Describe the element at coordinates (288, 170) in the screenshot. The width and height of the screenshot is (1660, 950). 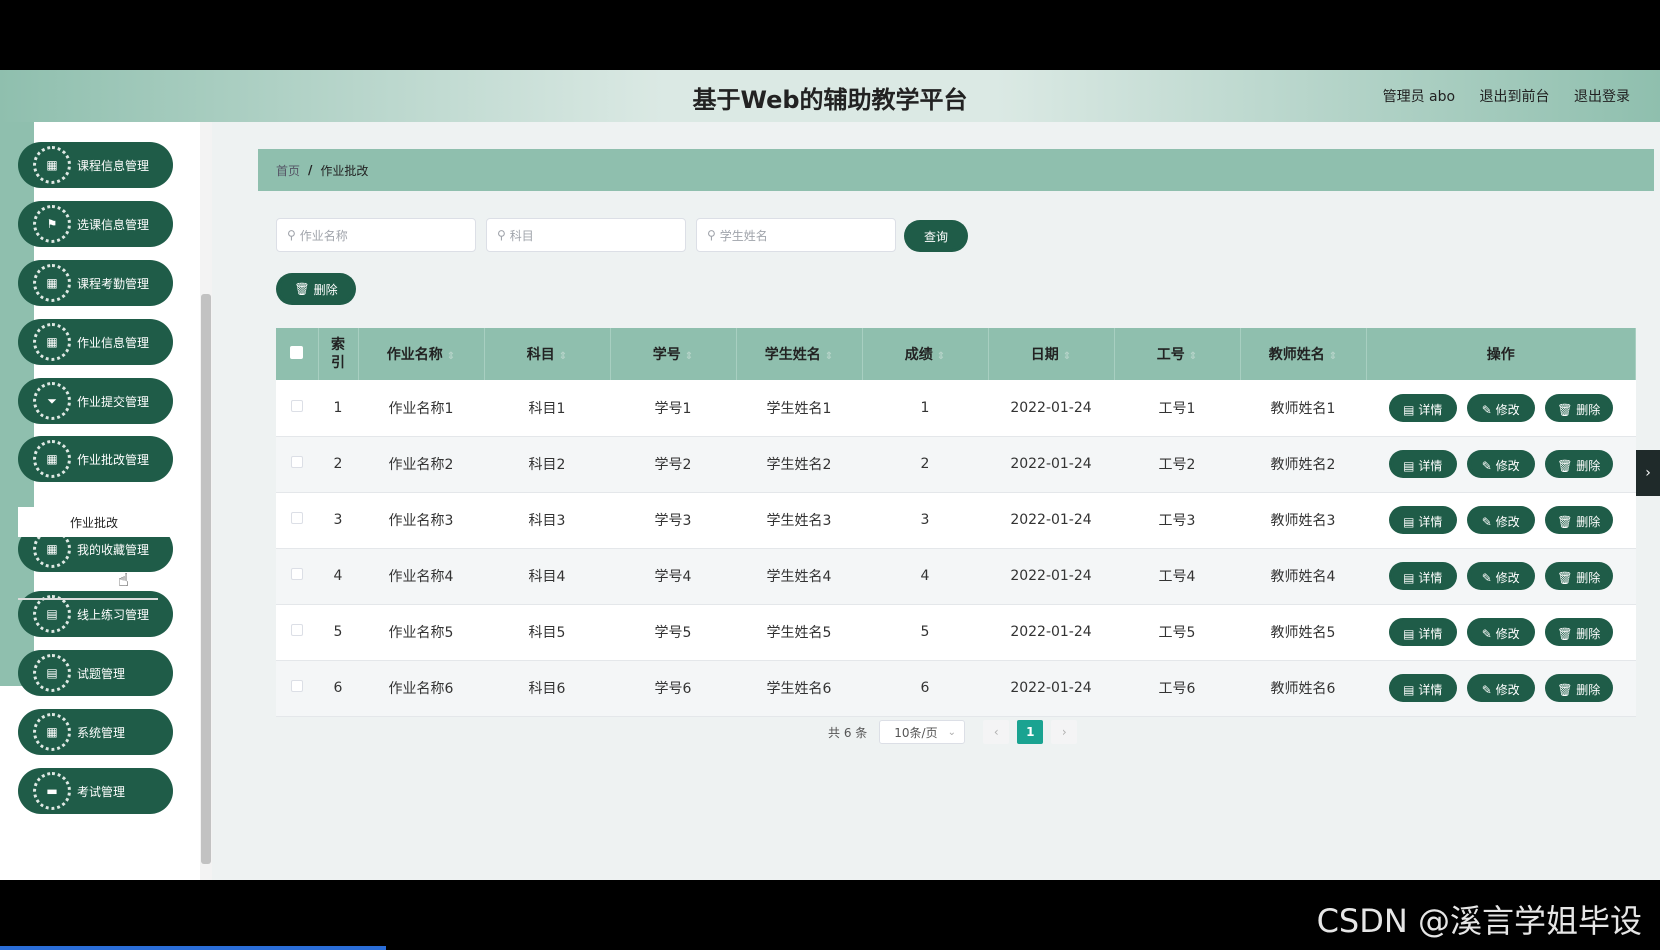
I see `breadcrumb-home: 首页` at that location.